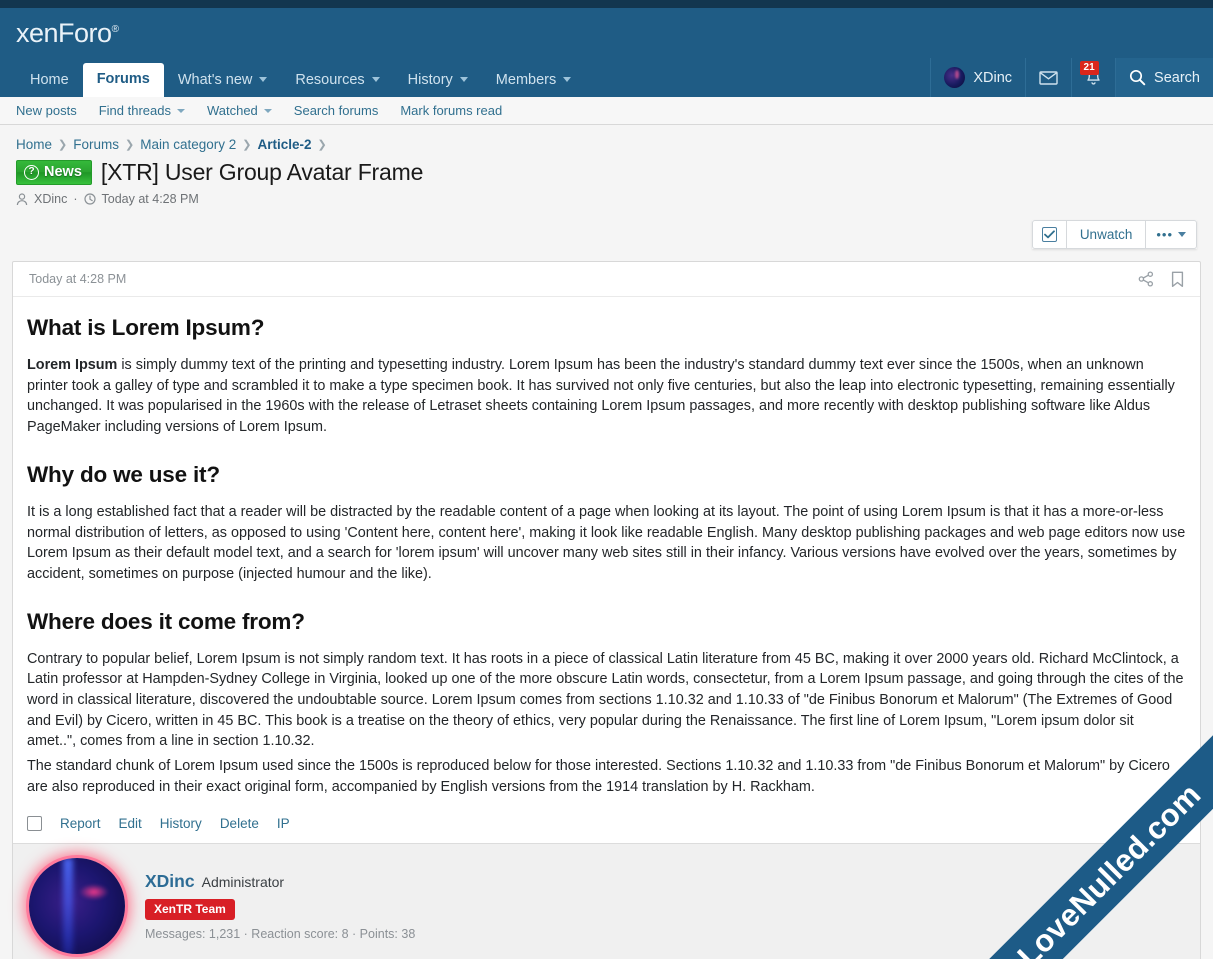  I want to click on top-accent-strip, so click(606, 4).